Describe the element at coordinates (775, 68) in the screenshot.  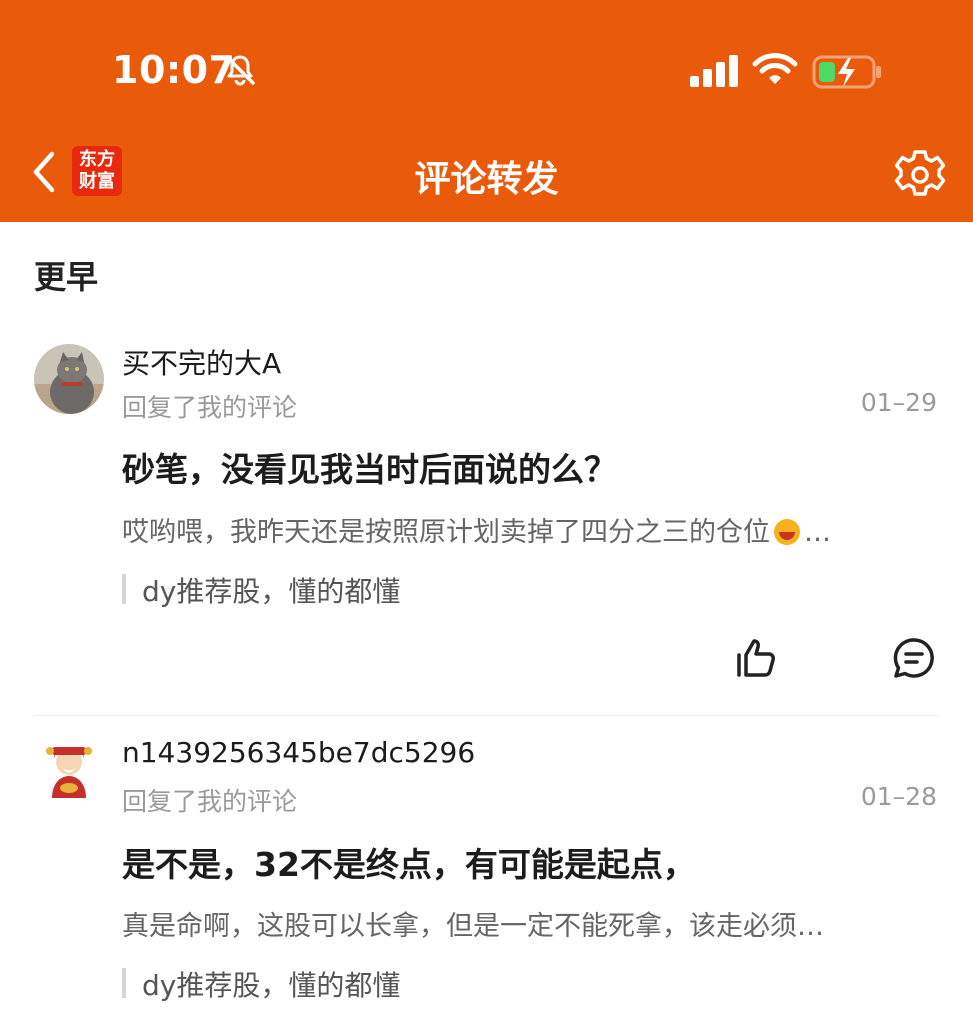
I see `wifi-icon` at that location.